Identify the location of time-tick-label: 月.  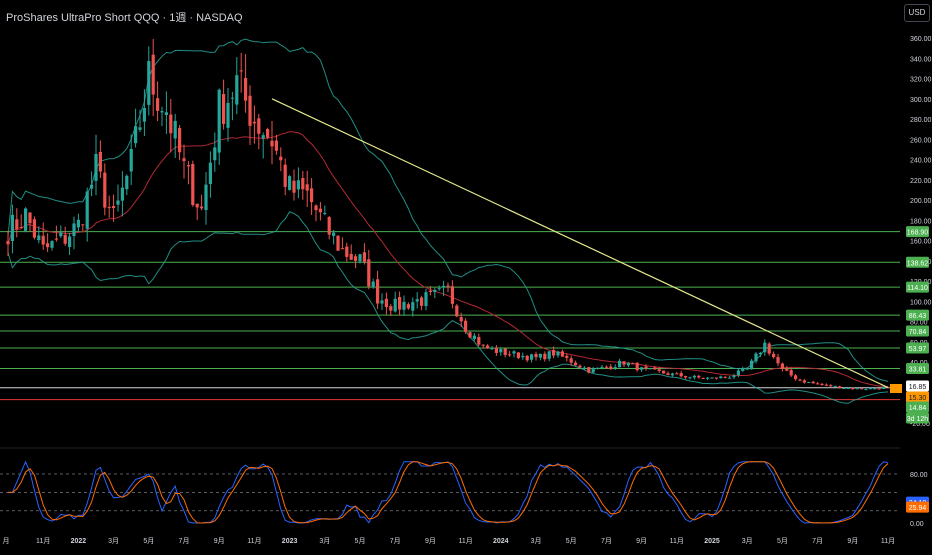
(6, 541).